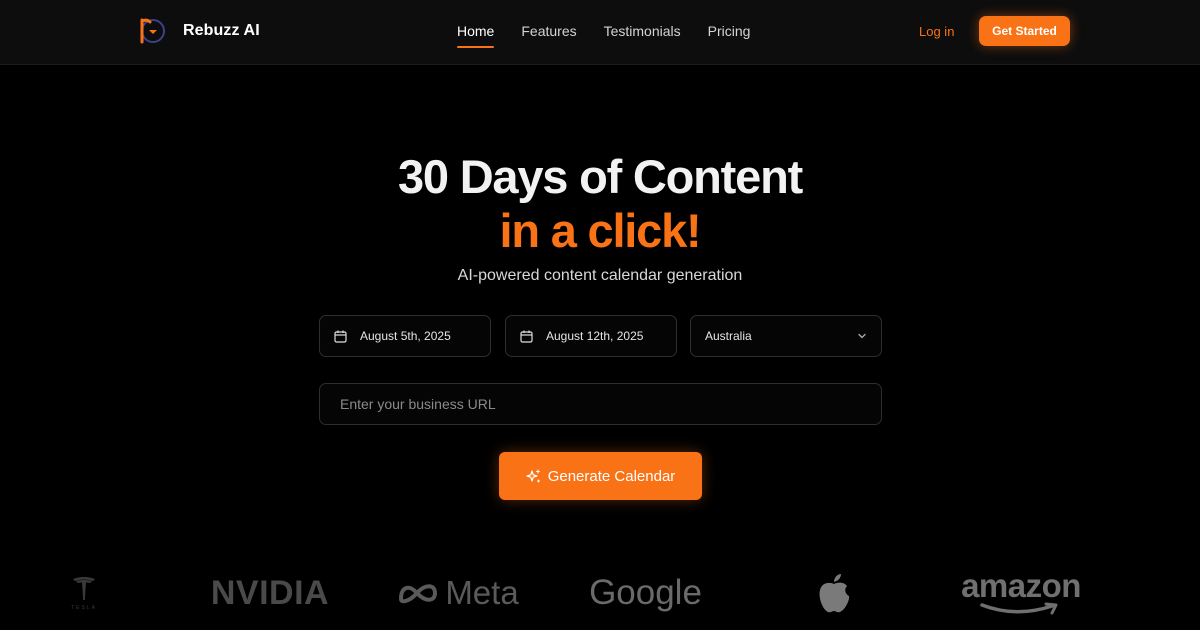  What do you see at coordinates (84, 608) in the screenshot?
I see `tesla-wordmark: TESLA` at bounding box center [84, 608].